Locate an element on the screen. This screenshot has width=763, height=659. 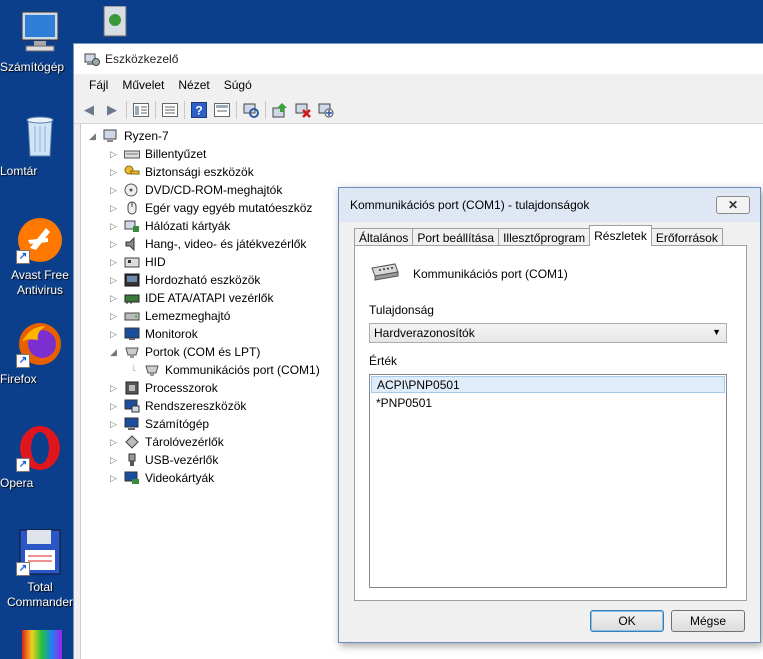
chevron-down-icon: ▼ is located at coordinates (716, 332).